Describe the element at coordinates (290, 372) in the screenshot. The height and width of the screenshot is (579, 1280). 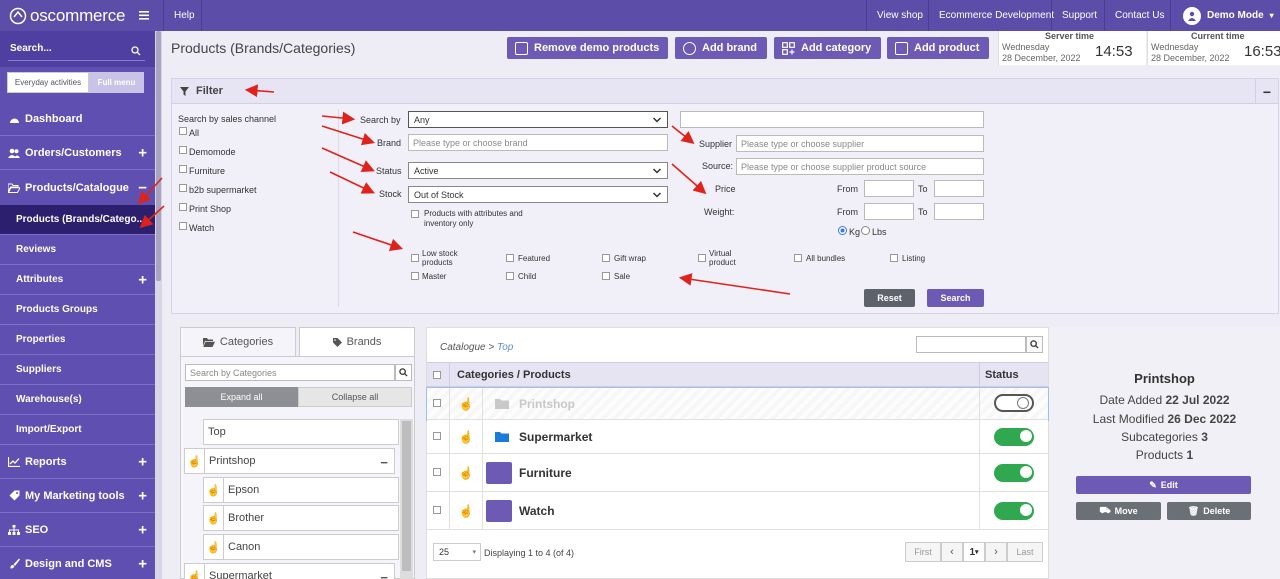
I see `category-search-input: Search by Categories` at that location.